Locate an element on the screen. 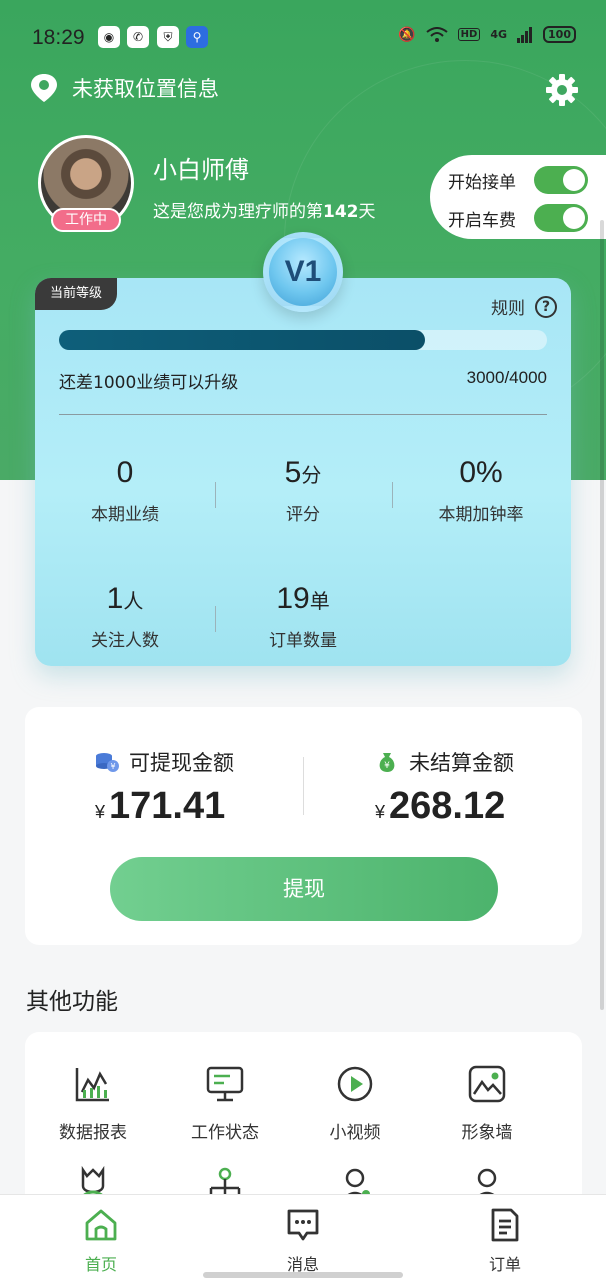 This screenshot has width=606, height=1279. rules-link: 规则 ? is located at coordinates (524, 306).